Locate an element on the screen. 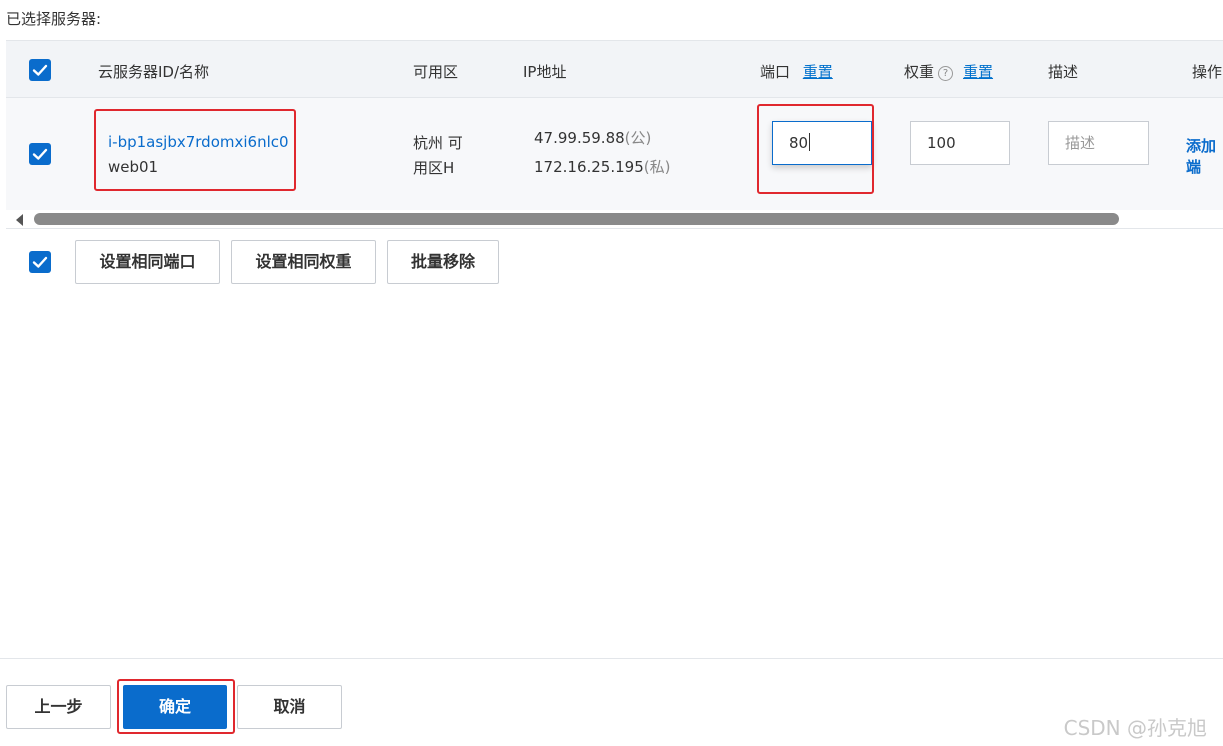 The image size is (1223, 746). private-ip-tag: (私) is located at coordinates (657, 167).